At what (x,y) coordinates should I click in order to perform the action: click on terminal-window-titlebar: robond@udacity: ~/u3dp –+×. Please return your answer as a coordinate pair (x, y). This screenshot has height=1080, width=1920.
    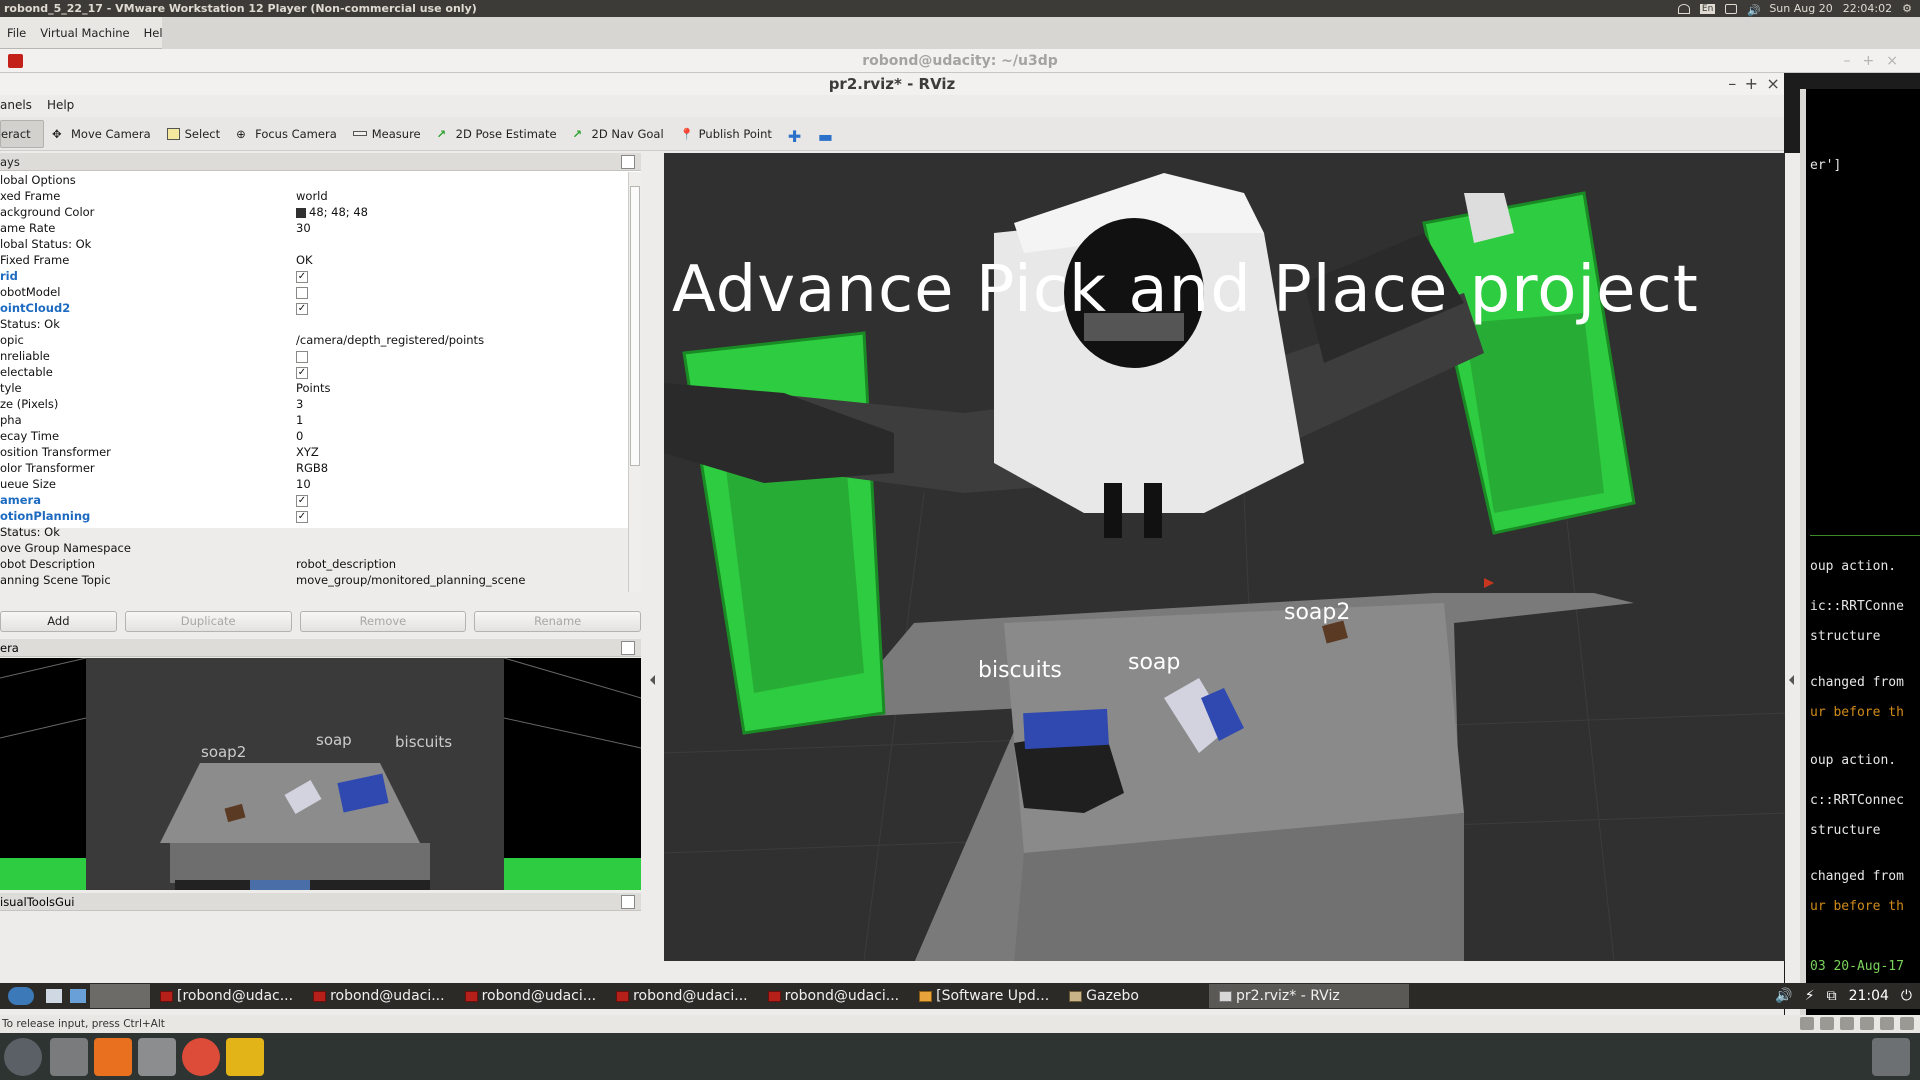
    Looking at the image, I should click on (960, 61).